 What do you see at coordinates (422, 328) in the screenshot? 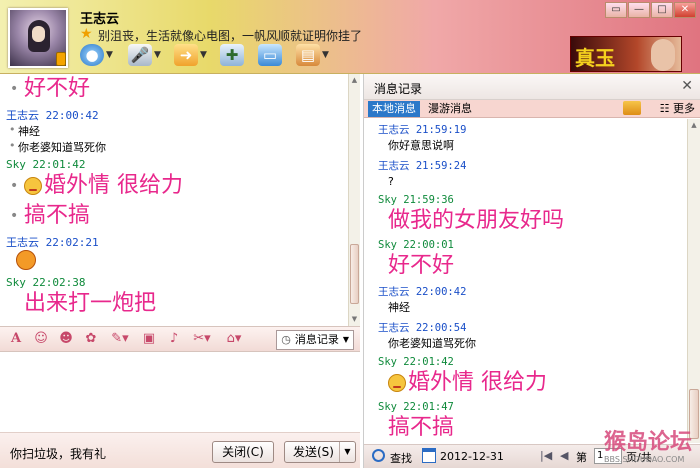
I see `message-sender-time: 王志云 22:00:54` at bounding box center [422, 328].